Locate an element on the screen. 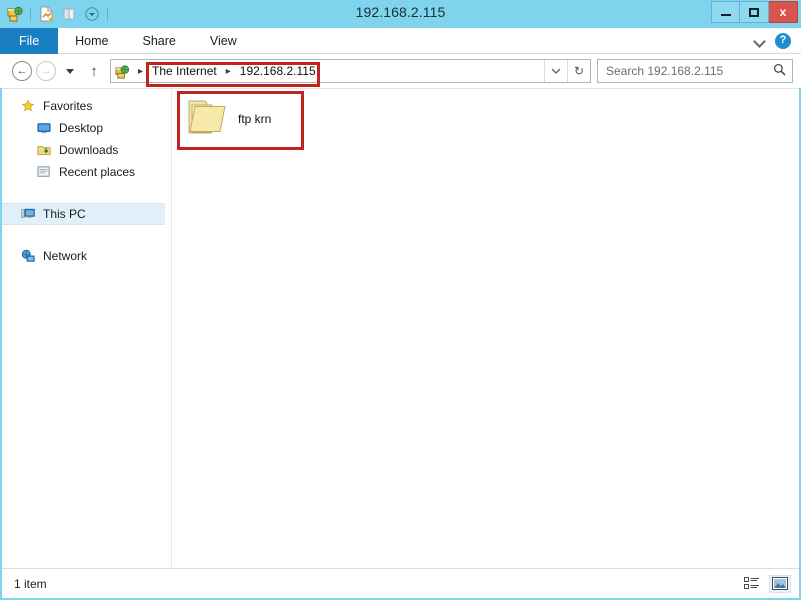 The height and width of the screenshot is (600, 801). sidebar-item-this-pc: This PC is located at coordinates (83, 214).